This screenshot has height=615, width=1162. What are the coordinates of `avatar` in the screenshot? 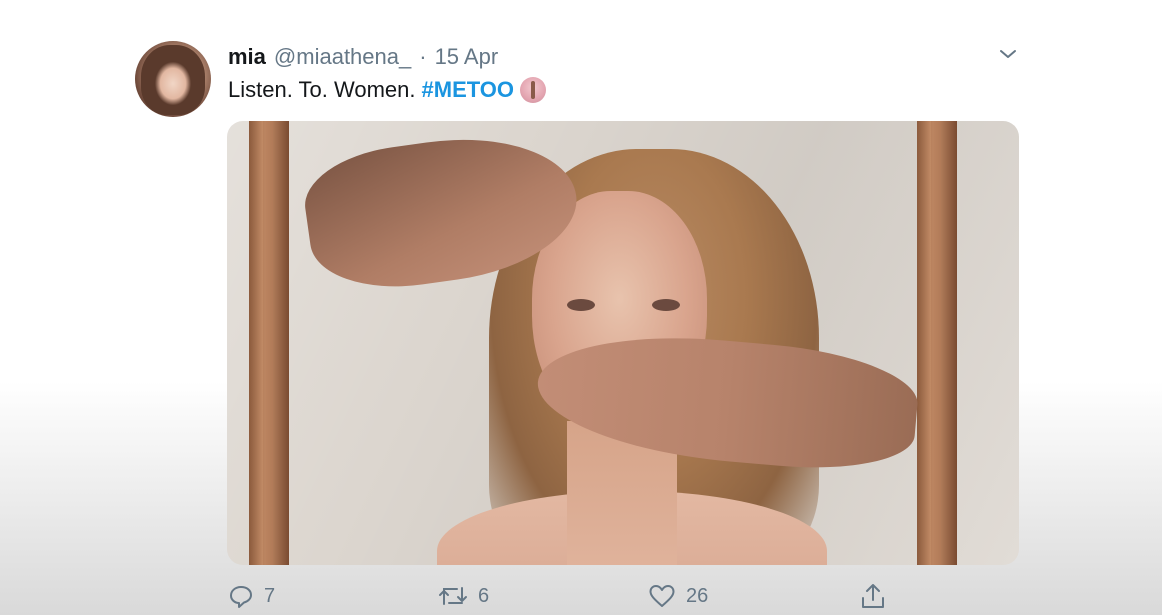 It's located at (173, 79).